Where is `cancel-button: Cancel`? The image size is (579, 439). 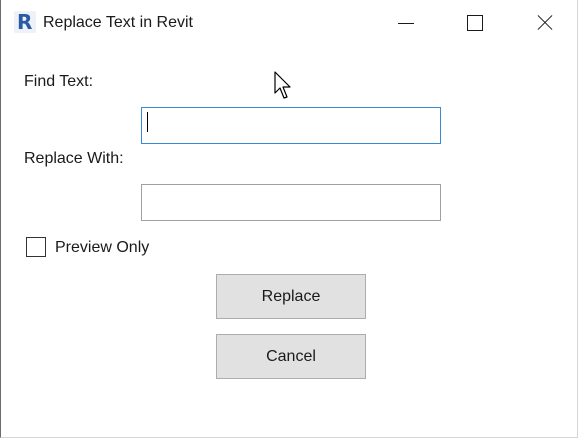
cancel-button: Cancel is located at coordinates (291, 356).